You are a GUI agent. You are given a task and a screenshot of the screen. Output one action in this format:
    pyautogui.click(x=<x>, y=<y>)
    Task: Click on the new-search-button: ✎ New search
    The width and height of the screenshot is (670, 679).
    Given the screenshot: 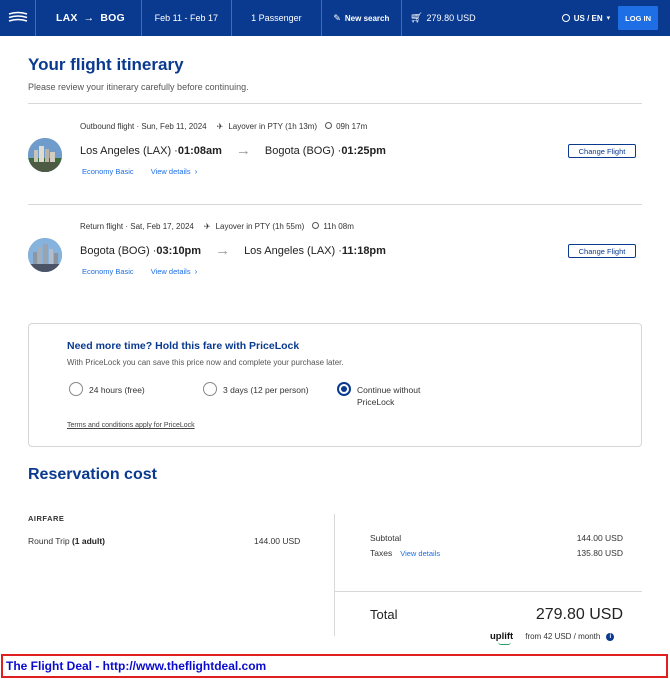 What is the action you would take?
    pyautogui.click(x=362, y=18)
    